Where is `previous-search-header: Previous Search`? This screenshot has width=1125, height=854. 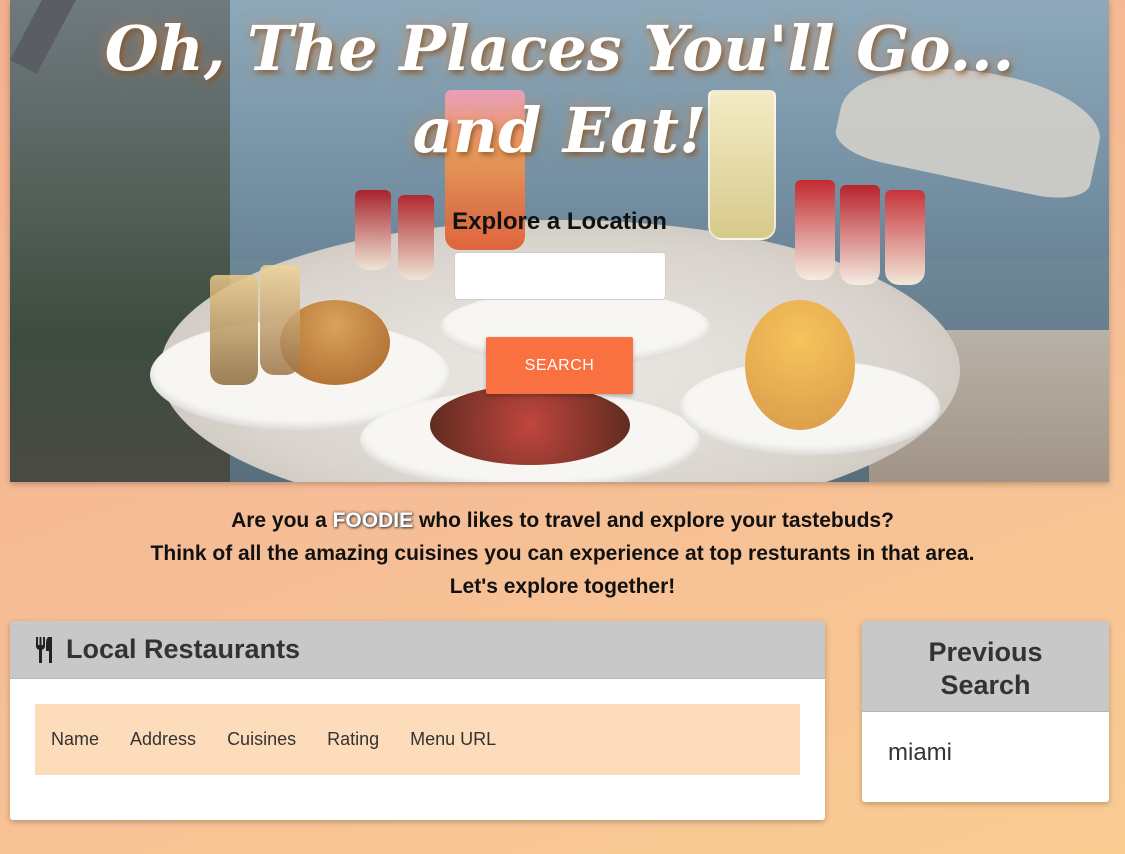
previous-search-header: Previous Search is located at coordinates (985, 666).